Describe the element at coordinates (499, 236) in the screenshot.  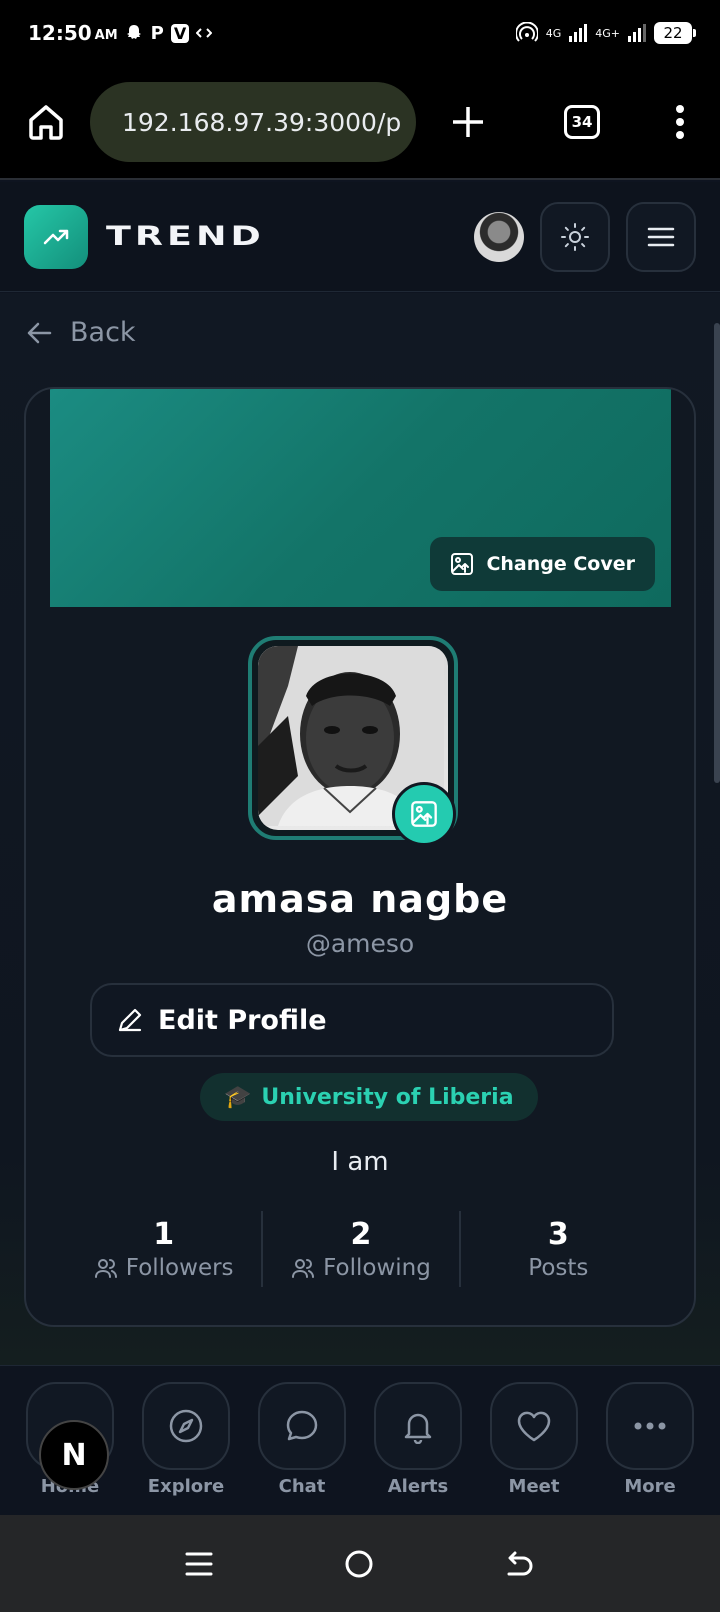
I see `user-avatar` at that location.